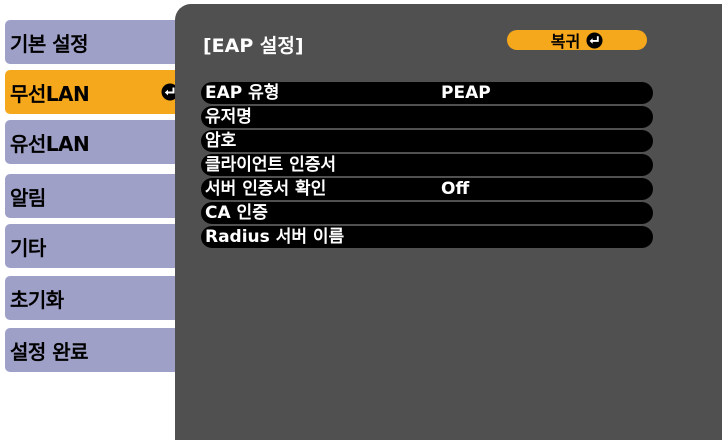 Image resolution: width=722 pixels, height=440 pixels. Describe the element at coordinates (455, 189) in the screenshot. I see `setting-value: Off` at that location.